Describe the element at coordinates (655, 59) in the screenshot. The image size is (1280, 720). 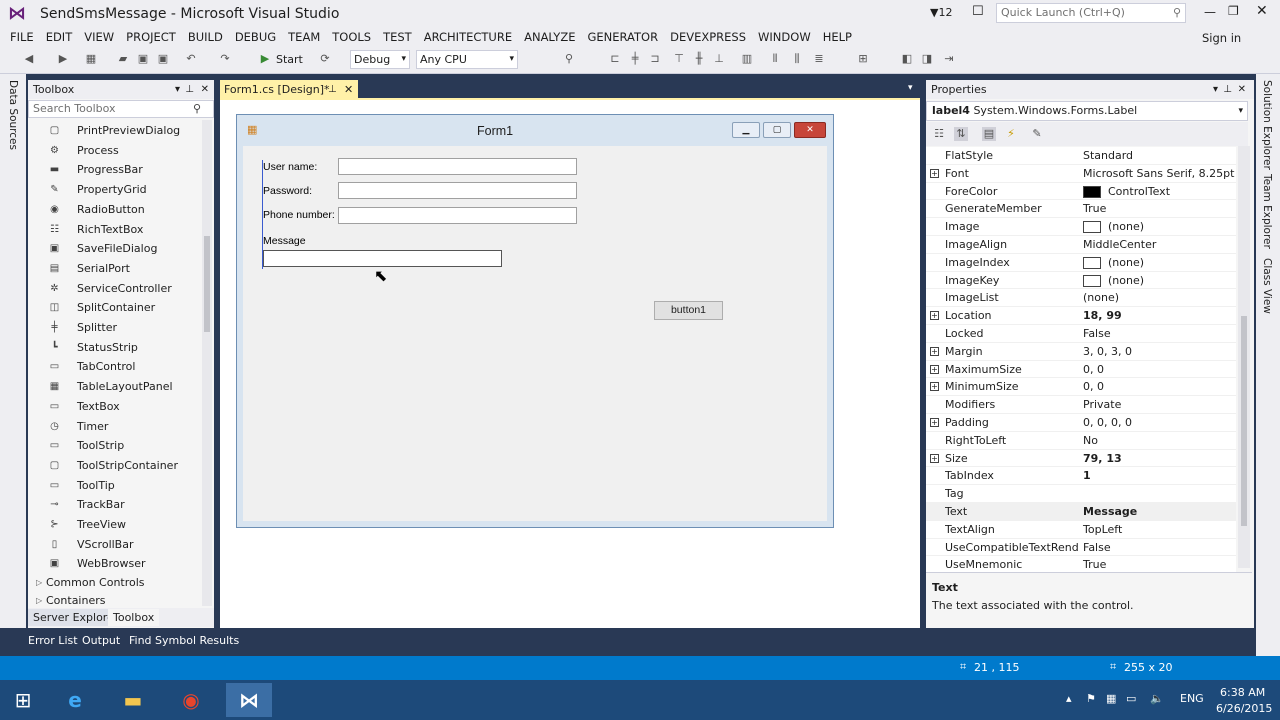
I see `align-right-icon: ⊐` at that location.